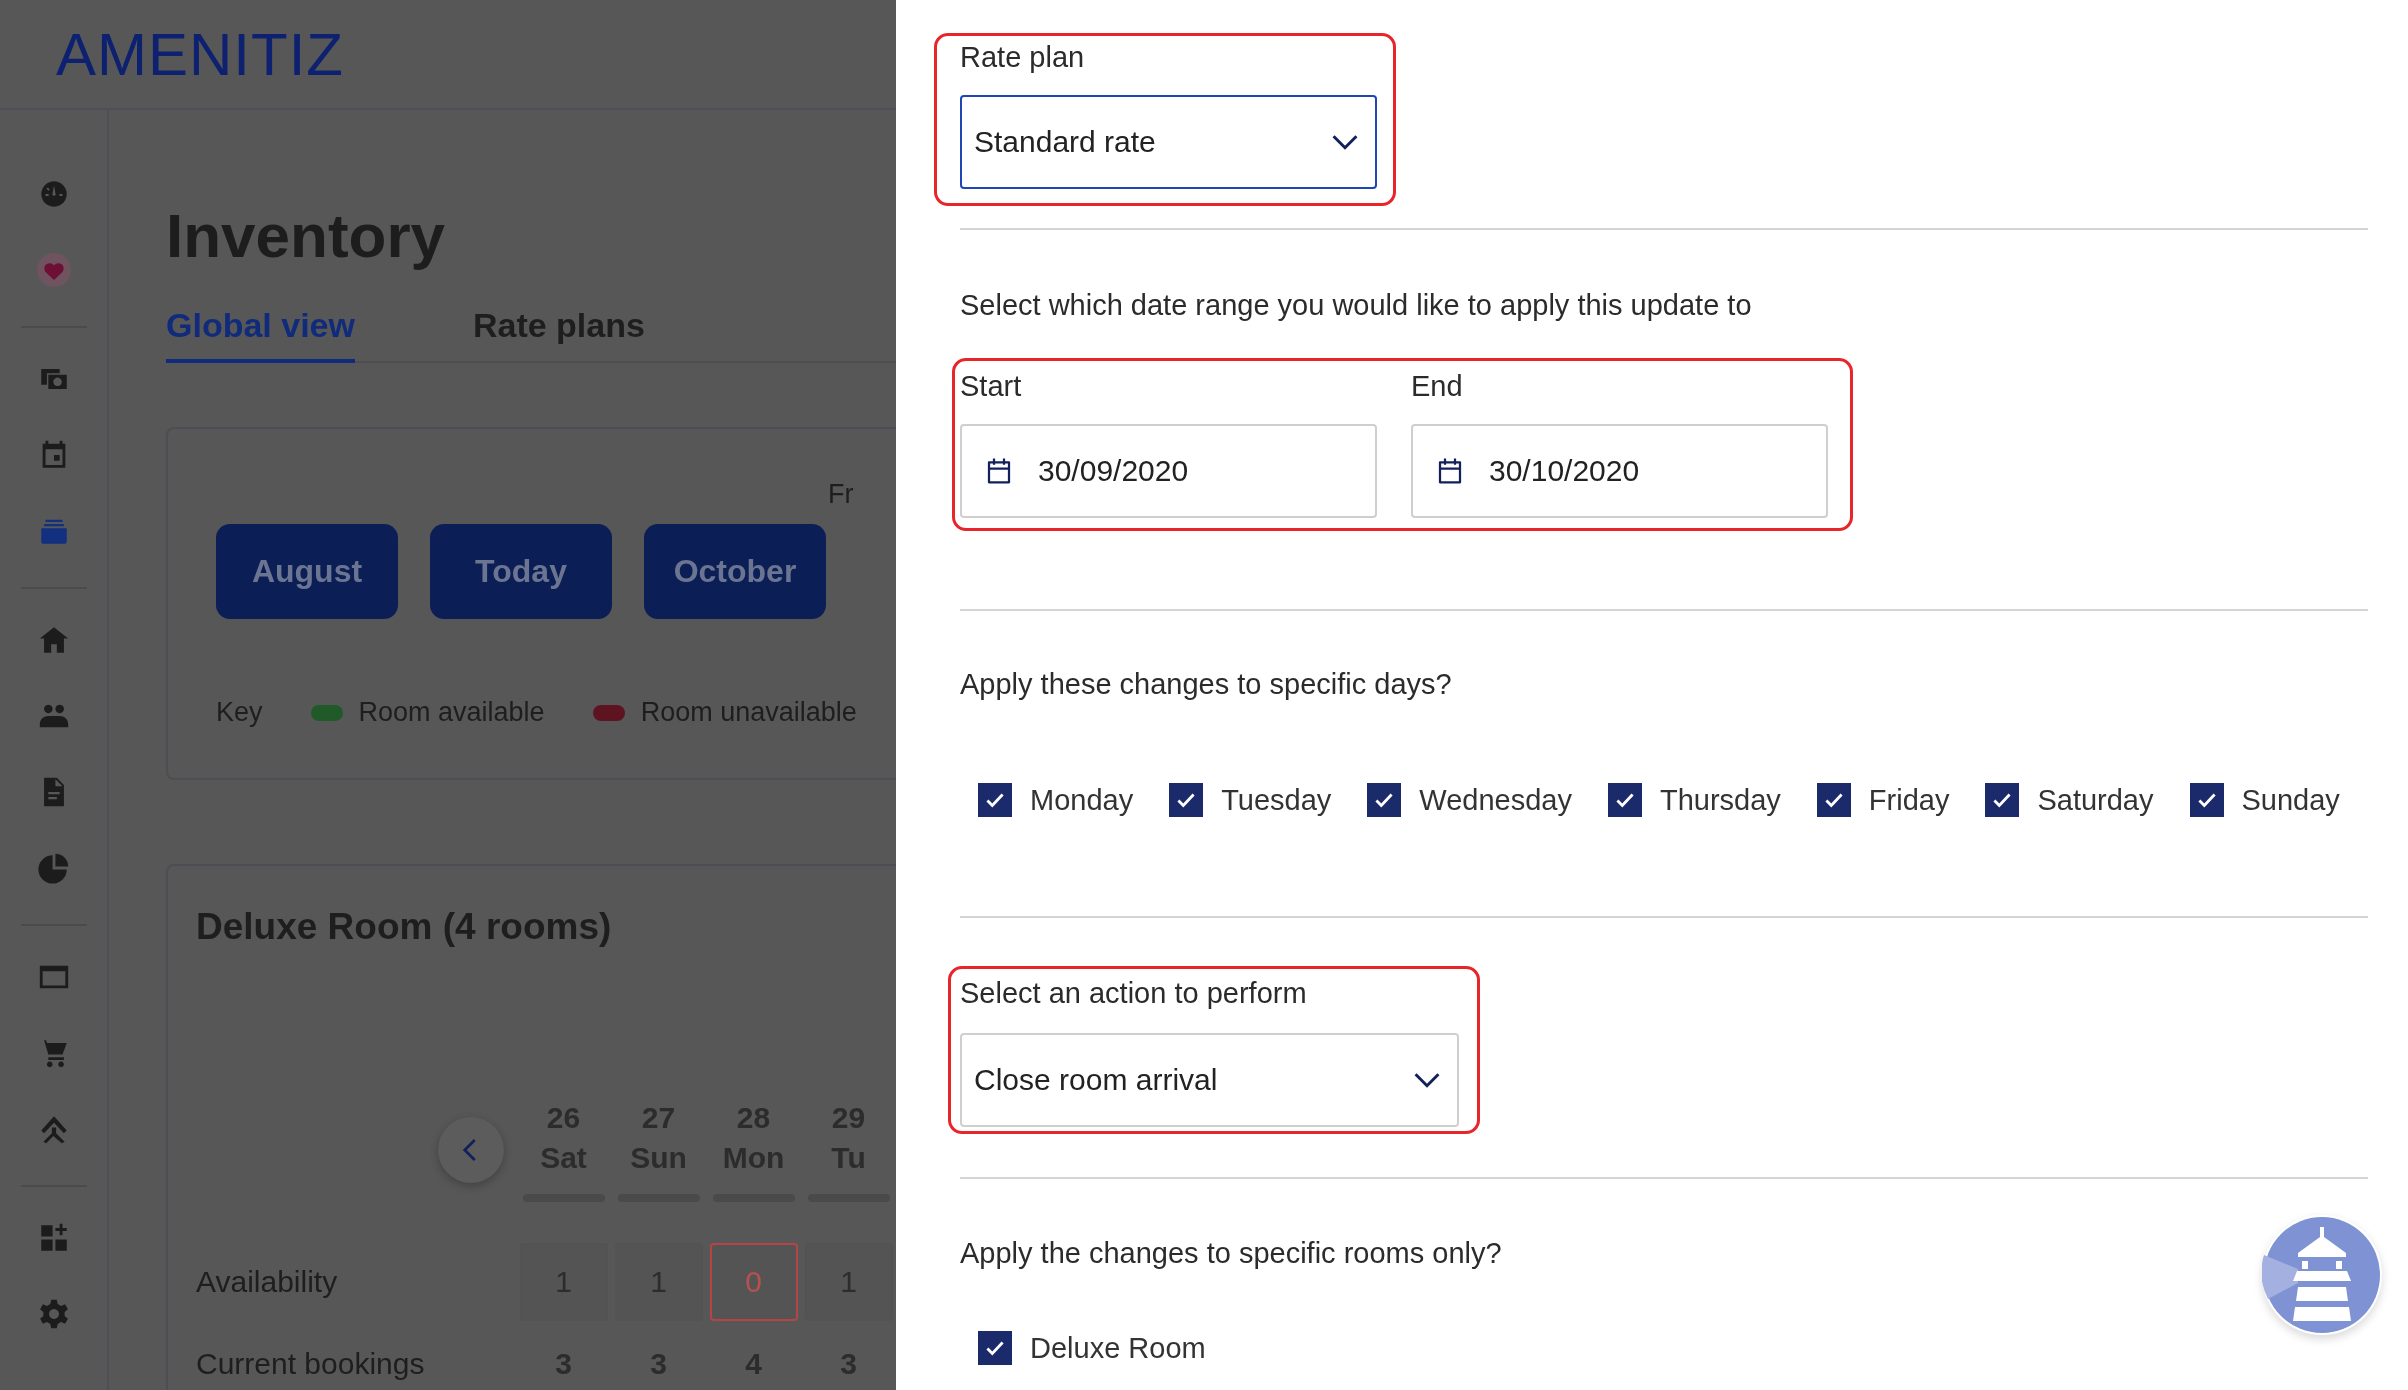 The width and height of the screenshot is (2408, 1390). I want to click on checkbox-label: Monday, so click(1082, 800).